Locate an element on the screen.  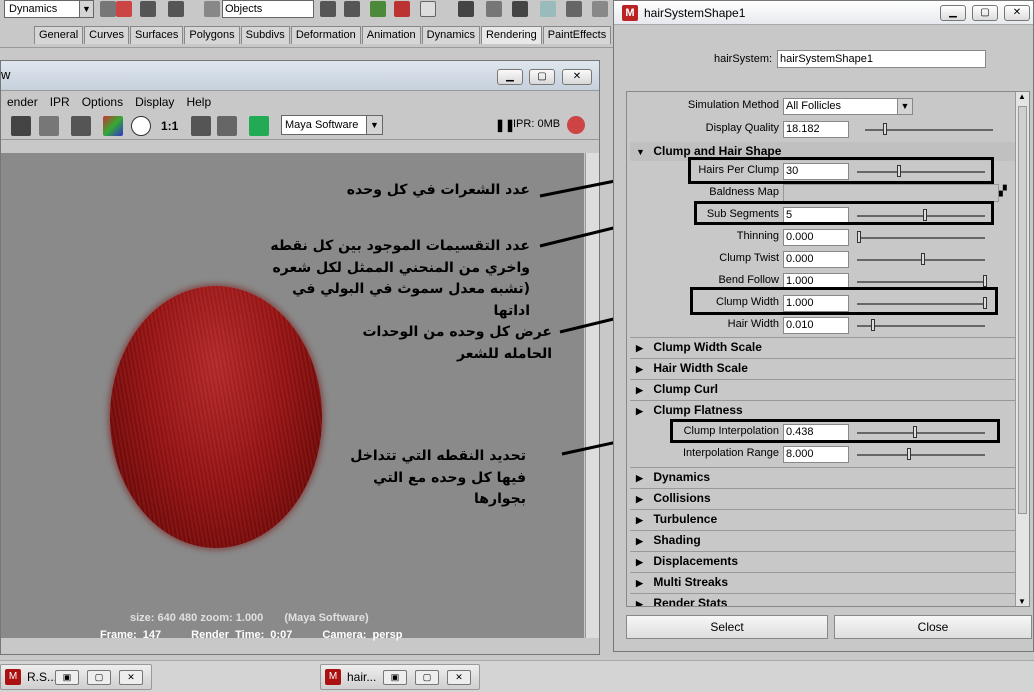
shelf-tab: Surfaces is located at coordinates (156, 35).